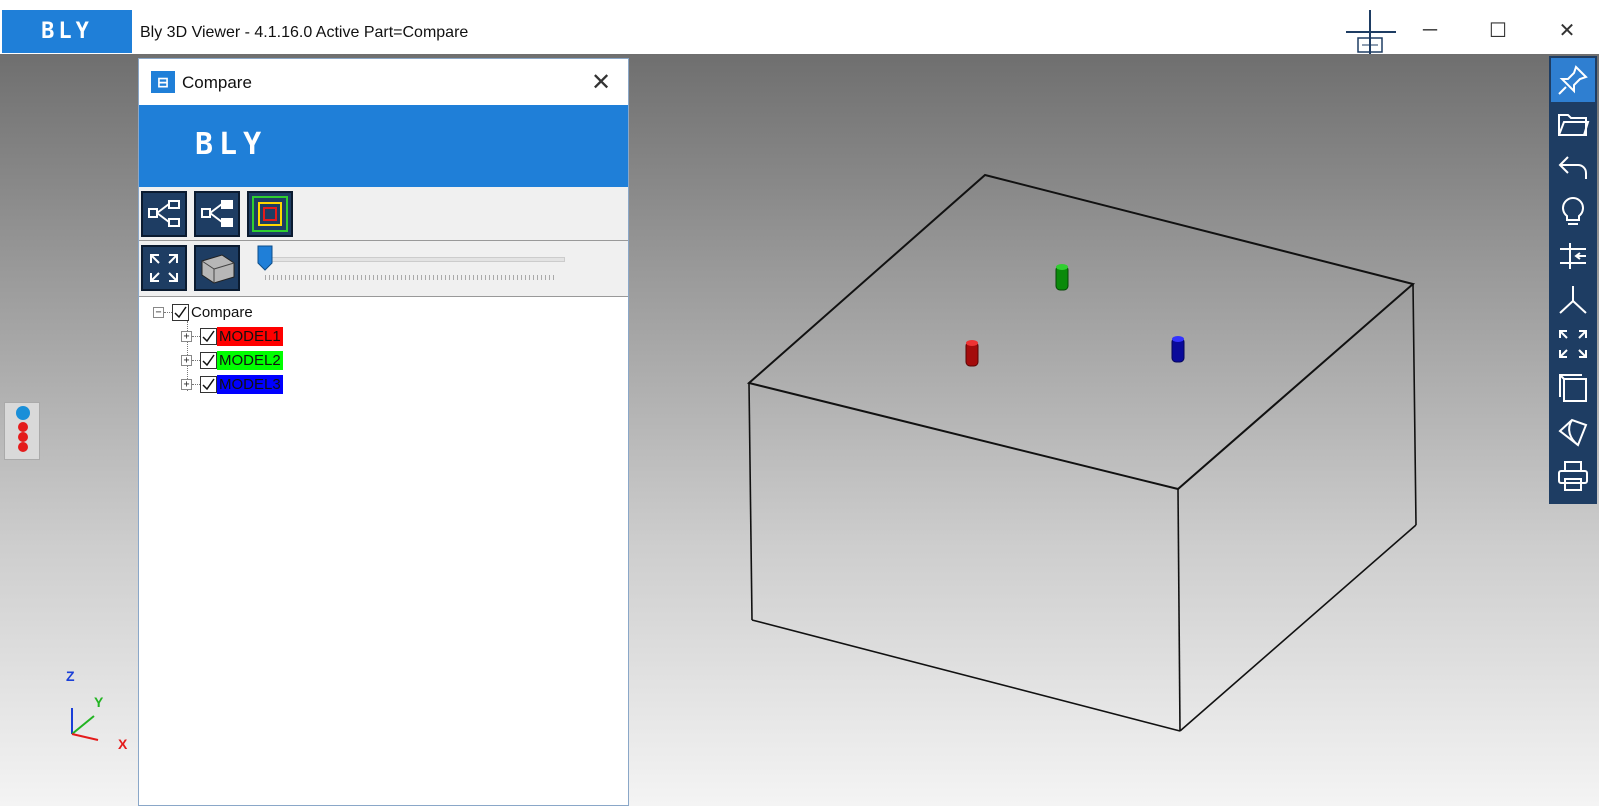 Image resolution: width=1599 pixels, height=806 pixels. Describe the element at coordinates (1573, 124) in the screenshot. I see `folder-open-icon` at that location.